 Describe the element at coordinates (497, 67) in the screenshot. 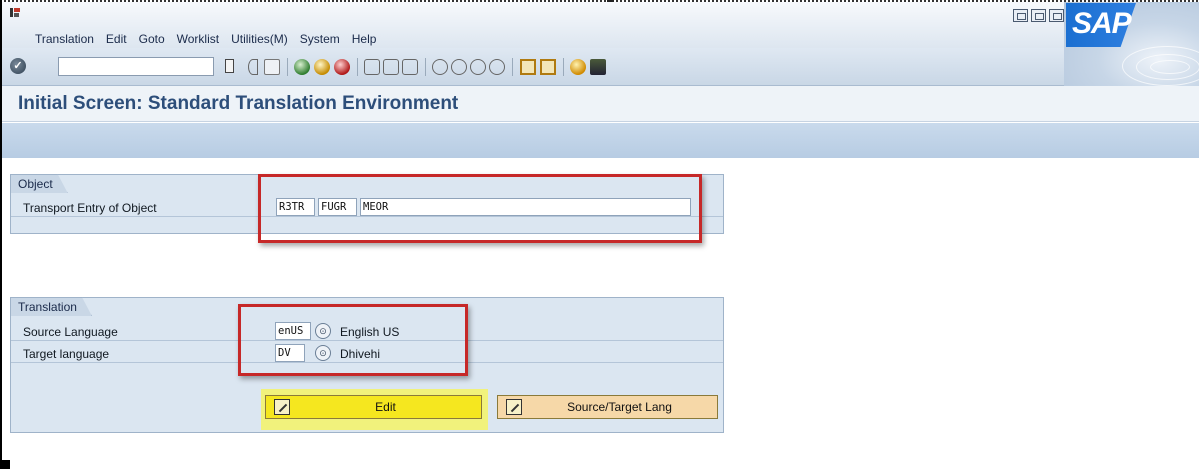

I see `last-page-icon` at that location.